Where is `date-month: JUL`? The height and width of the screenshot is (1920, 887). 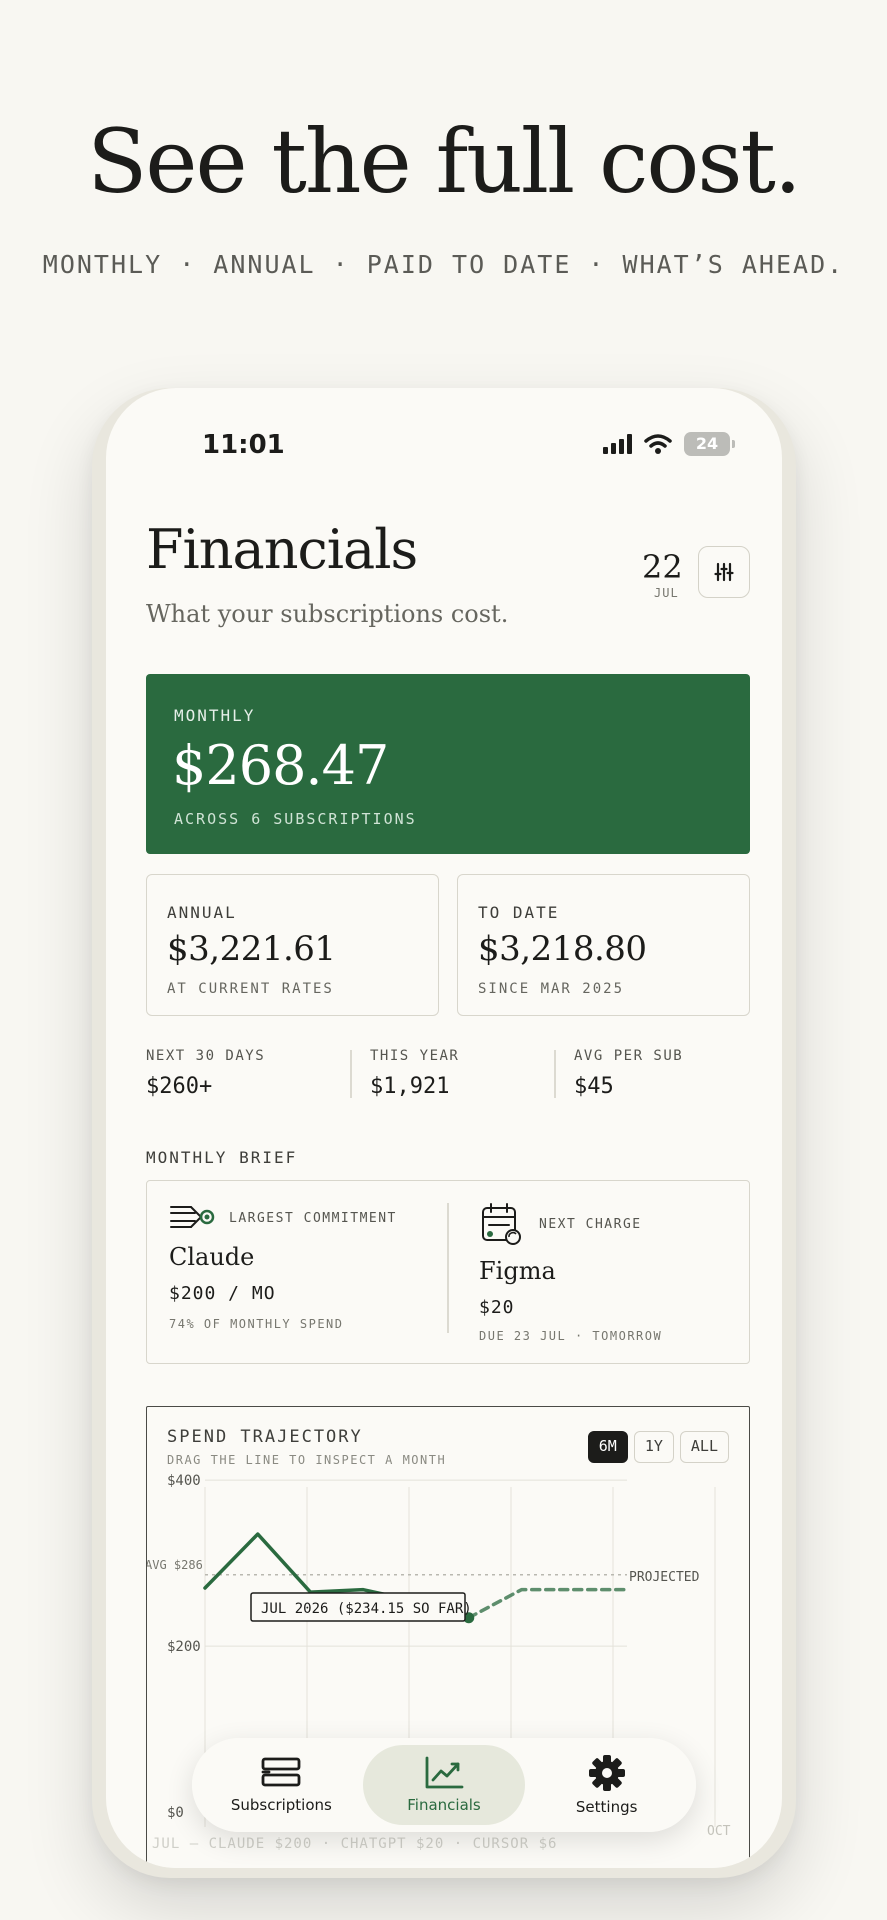
date-month: JUL is located at coordinates (666, 593).